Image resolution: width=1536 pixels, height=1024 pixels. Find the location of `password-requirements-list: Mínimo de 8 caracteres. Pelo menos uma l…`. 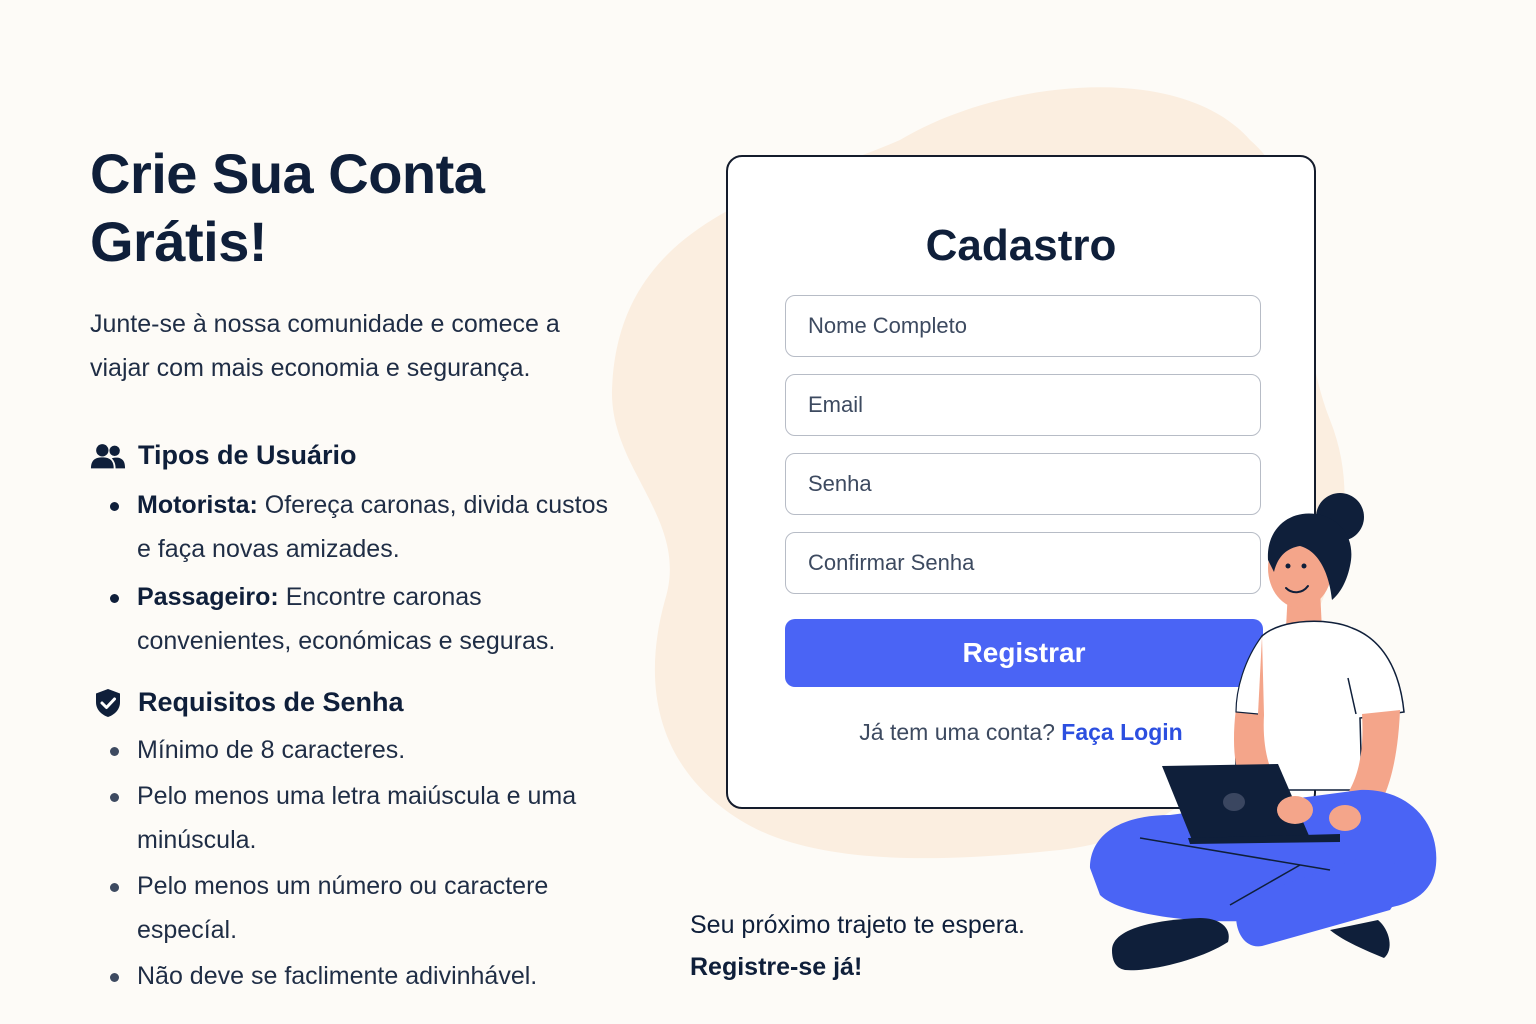

password-requirements-list: Mínimo de 8 caracteres. Pelo menos uma l… is located at coordinates (365, 863).